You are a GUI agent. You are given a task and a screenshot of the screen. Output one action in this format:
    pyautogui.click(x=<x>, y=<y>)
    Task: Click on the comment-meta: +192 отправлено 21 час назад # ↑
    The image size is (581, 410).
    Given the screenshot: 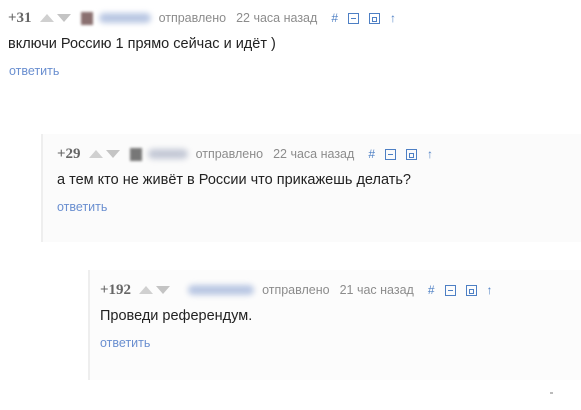 What is the action you would take?
    pyautogui.click(x=340, y=290)
    